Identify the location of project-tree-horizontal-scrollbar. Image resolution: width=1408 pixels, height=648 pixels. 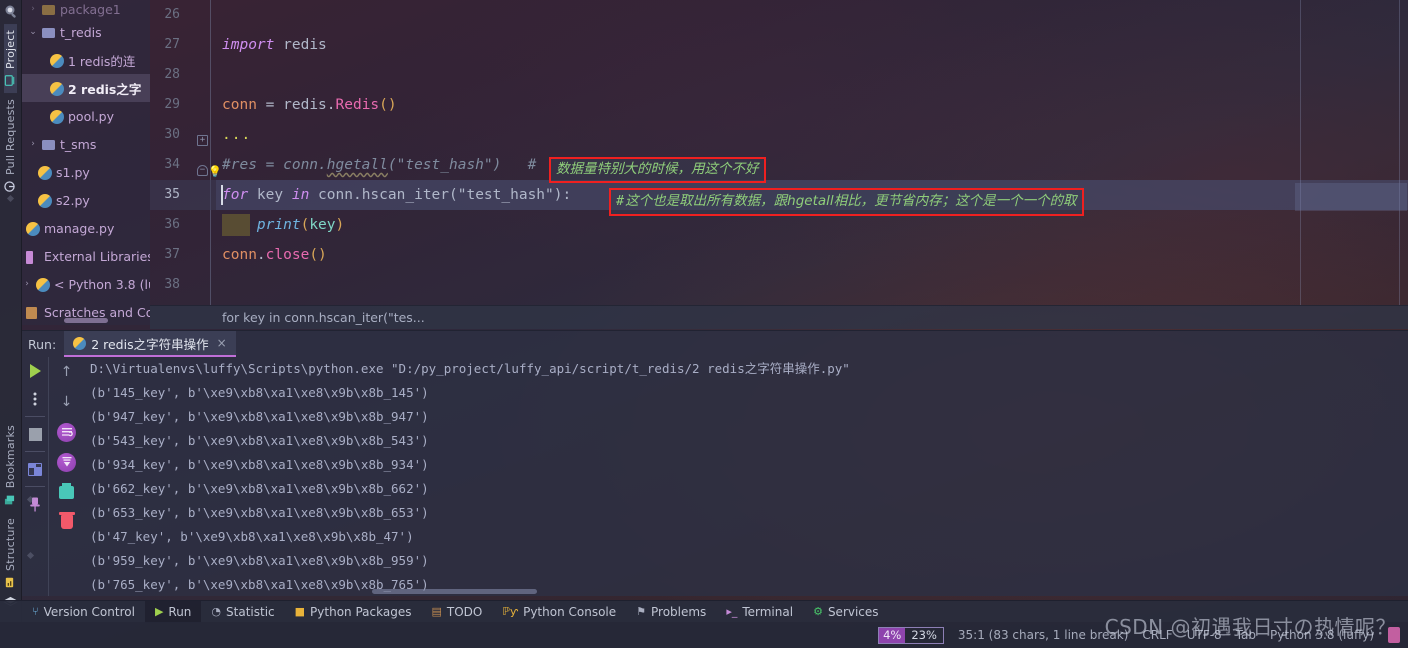
(86, 320).